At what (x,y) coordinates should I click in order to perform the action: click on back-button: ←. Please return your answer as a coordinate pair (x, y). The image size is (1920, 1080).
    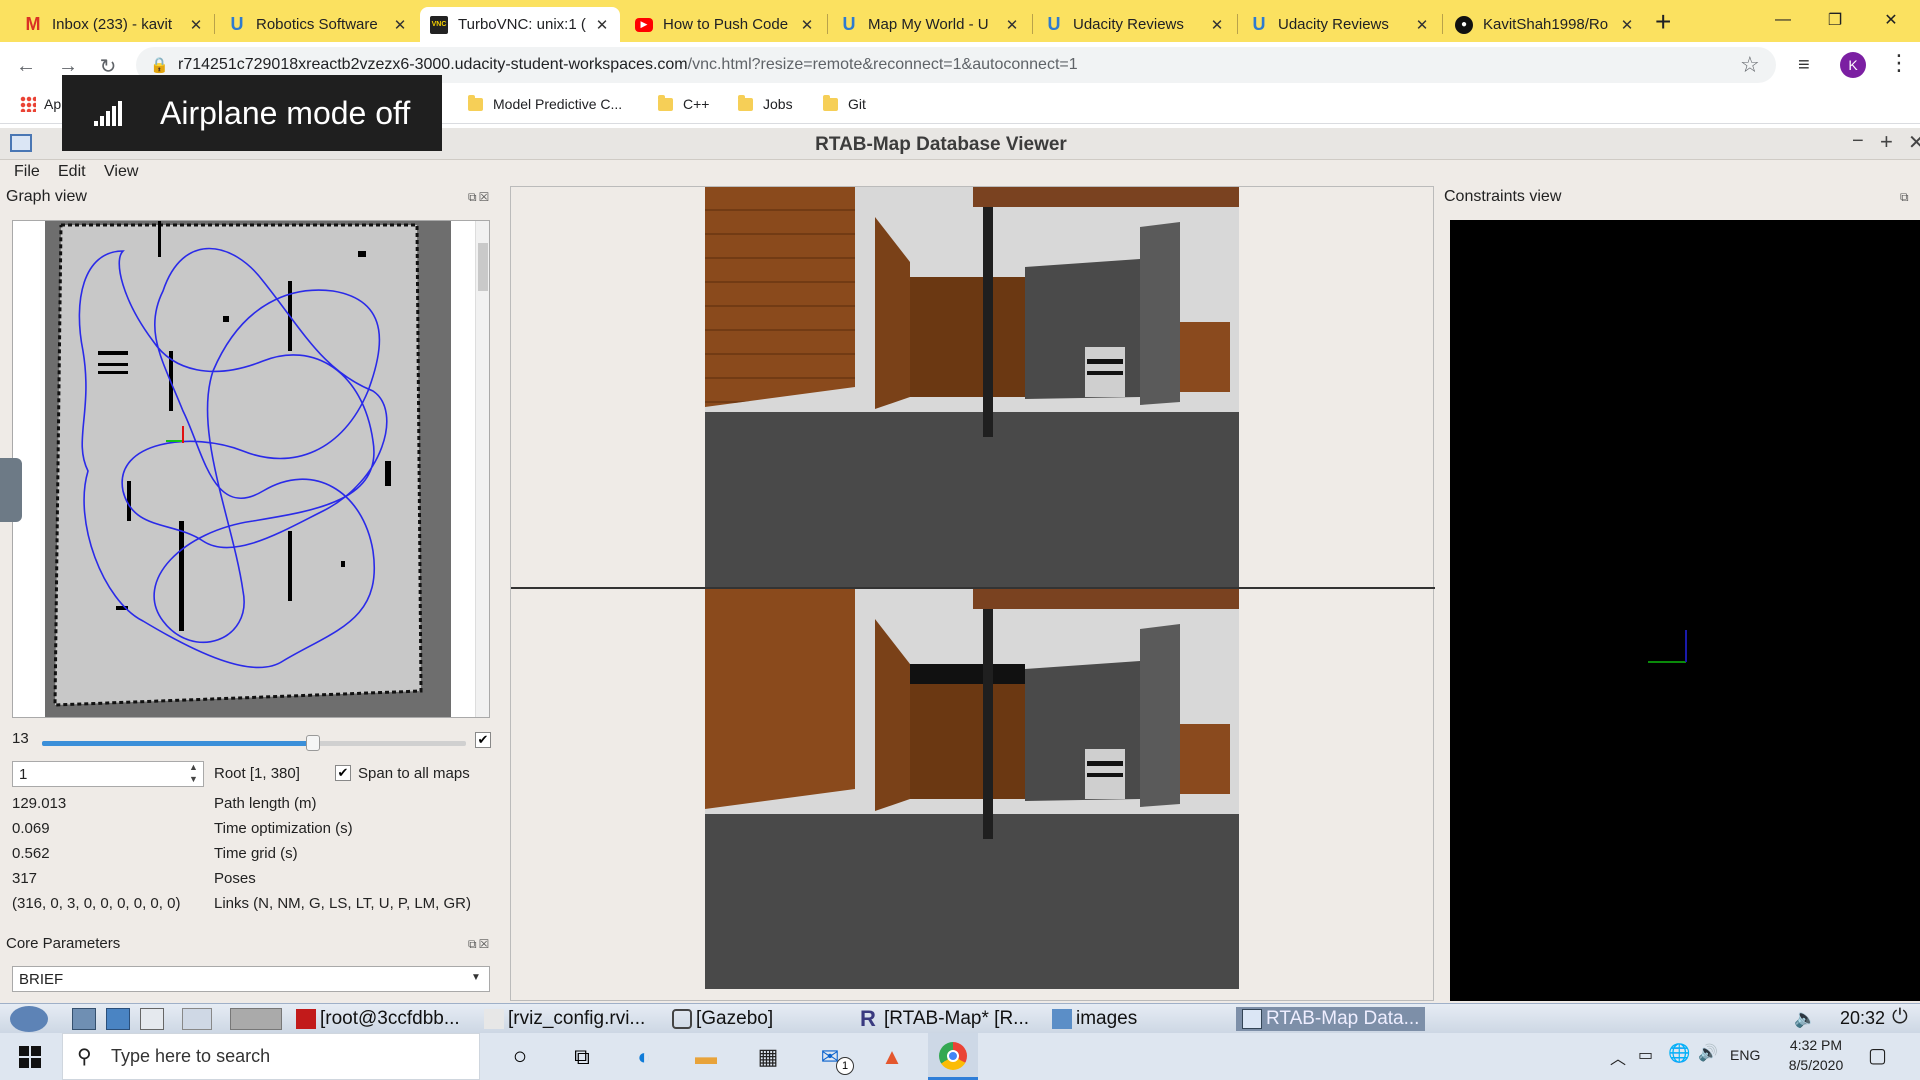
    Looking at the image, I should click on (26, 66).